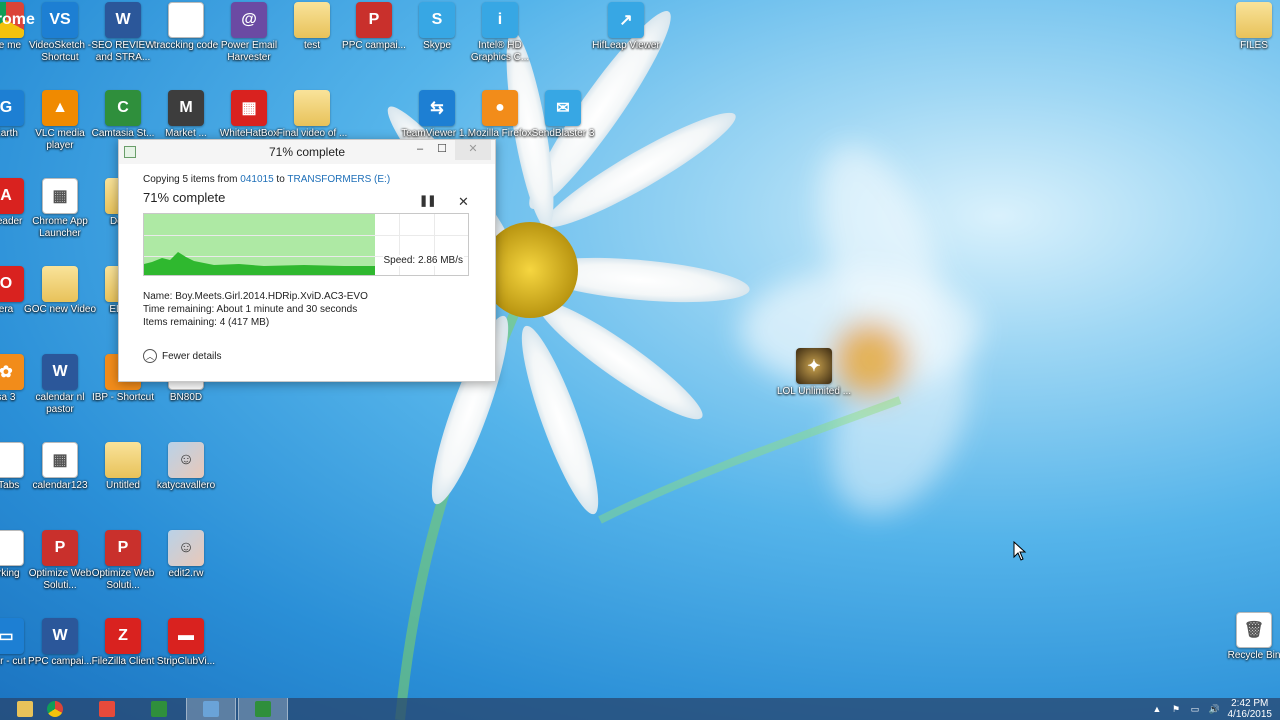 This screenshot has width=1280, height=720. I want to click on recycle-icon: 🗑, so click(1254, 630).